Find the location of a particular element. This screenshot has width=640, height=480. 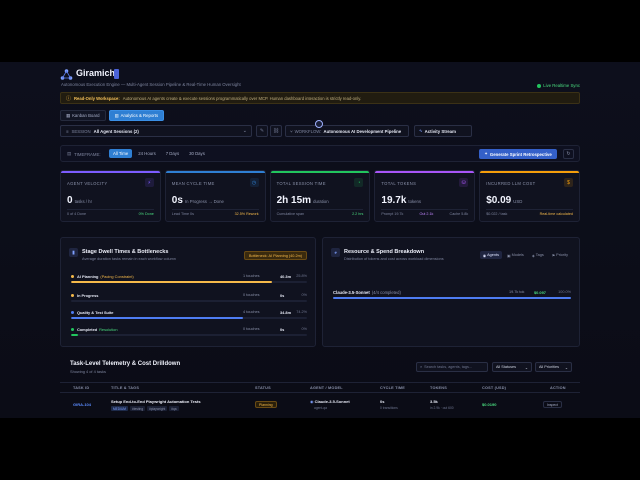

refresh-icon: ↻ is located at coordinates (568, 154).